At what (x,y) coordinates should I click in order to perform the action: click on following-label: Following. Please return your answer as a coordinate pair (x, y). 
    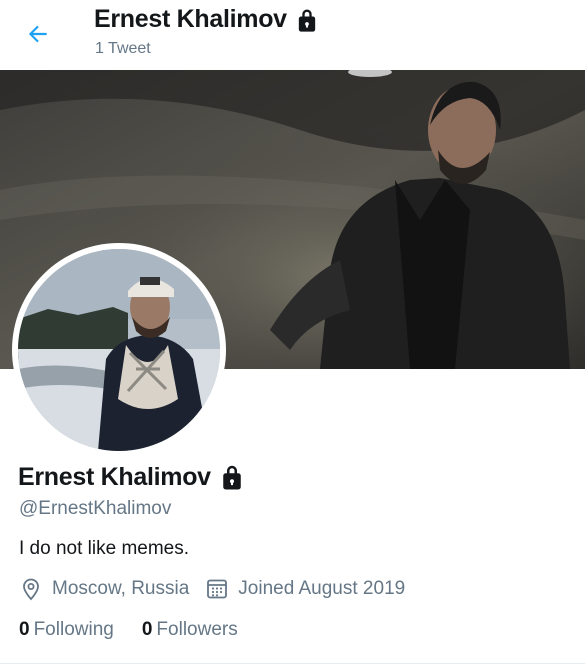
    Looking at the image, I should click on (73, 629).